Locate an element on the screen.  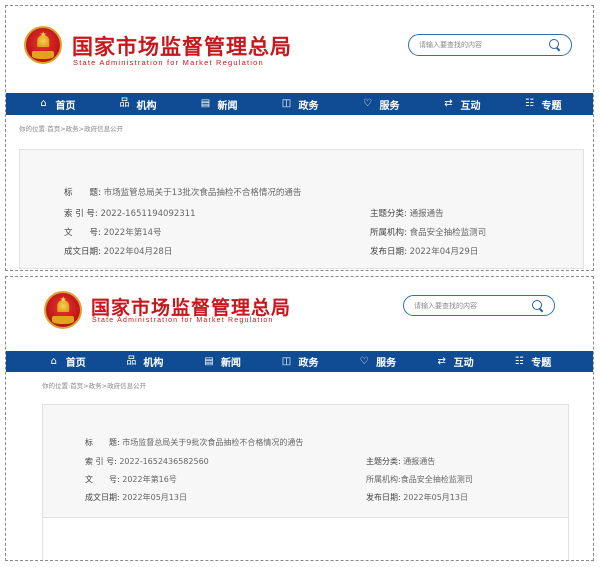
doc-index-row: 索 引 号: 2022-1652436582560 is located at coordinates (147, 461).